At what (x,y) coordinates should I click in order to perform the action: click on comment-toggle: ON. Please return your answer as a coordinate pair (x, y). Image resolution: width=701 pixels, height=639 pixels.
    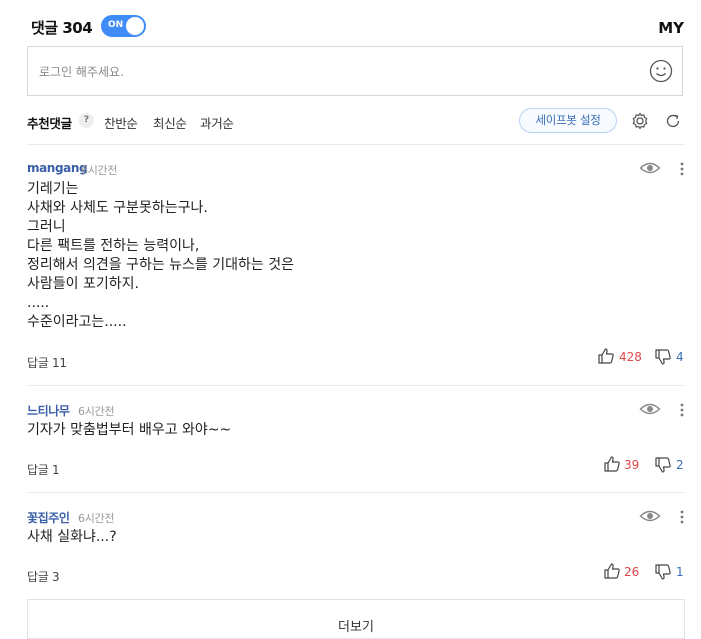
    Looking at the image, I should click on (123, 26).